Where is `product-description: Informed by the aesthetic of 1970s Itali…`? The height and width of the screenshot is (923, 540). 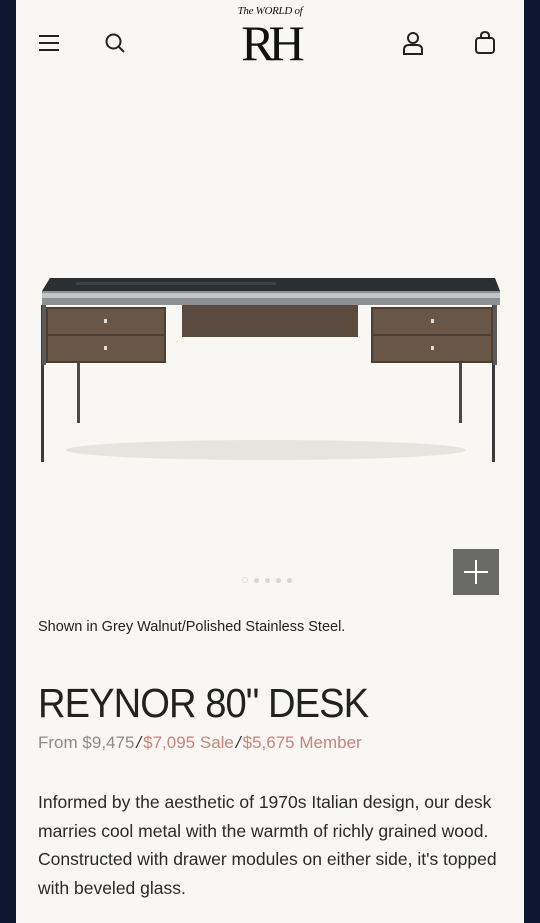
product-description: Informed by the aesthetic of 1970s Itali… is located at coordinates (267, 845).